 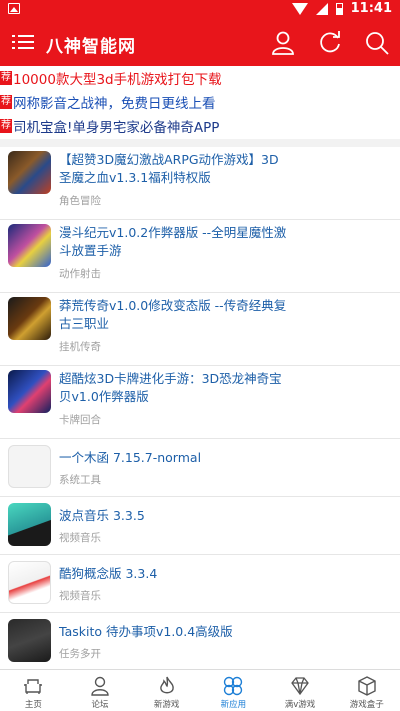 I want to click on tab-new-apps: 新应用, so click(x=233, y=690).